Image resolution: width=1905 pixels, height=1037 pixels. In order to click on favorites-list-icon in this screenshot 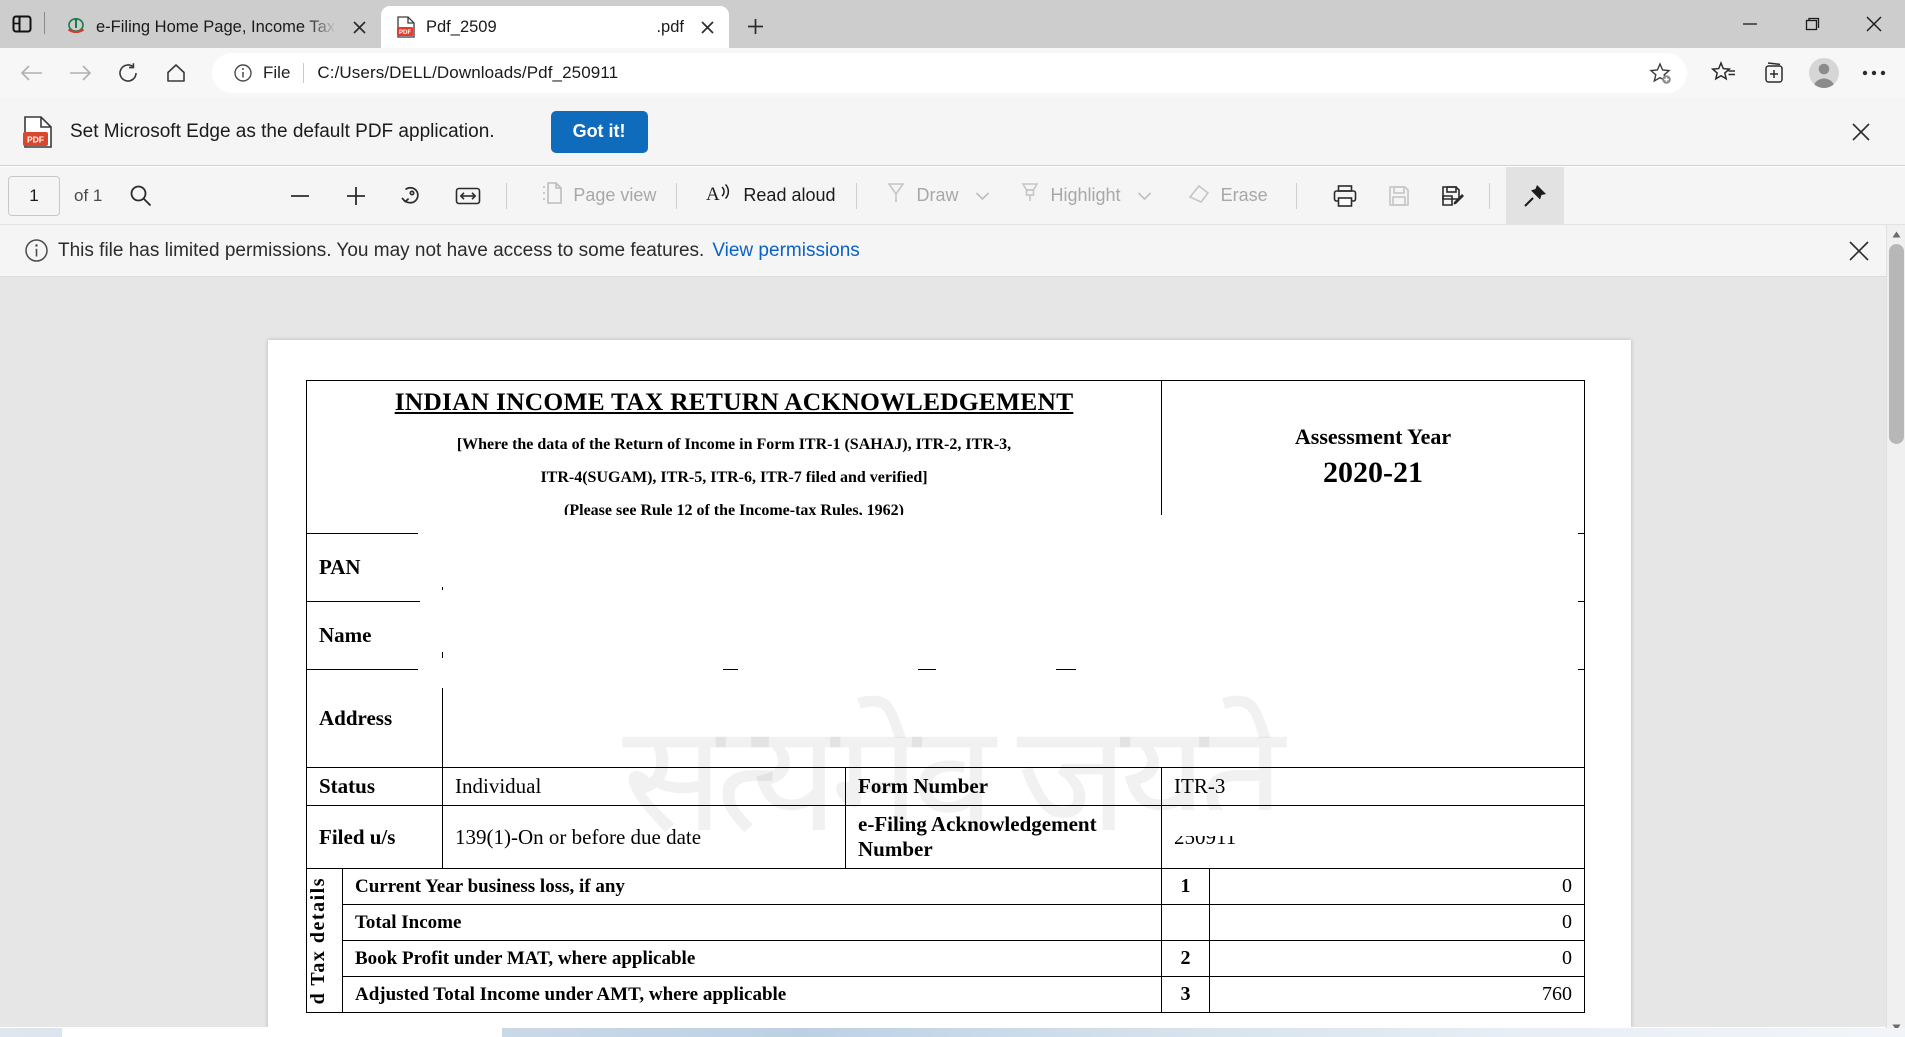, I will do `click(1724, 73)`.